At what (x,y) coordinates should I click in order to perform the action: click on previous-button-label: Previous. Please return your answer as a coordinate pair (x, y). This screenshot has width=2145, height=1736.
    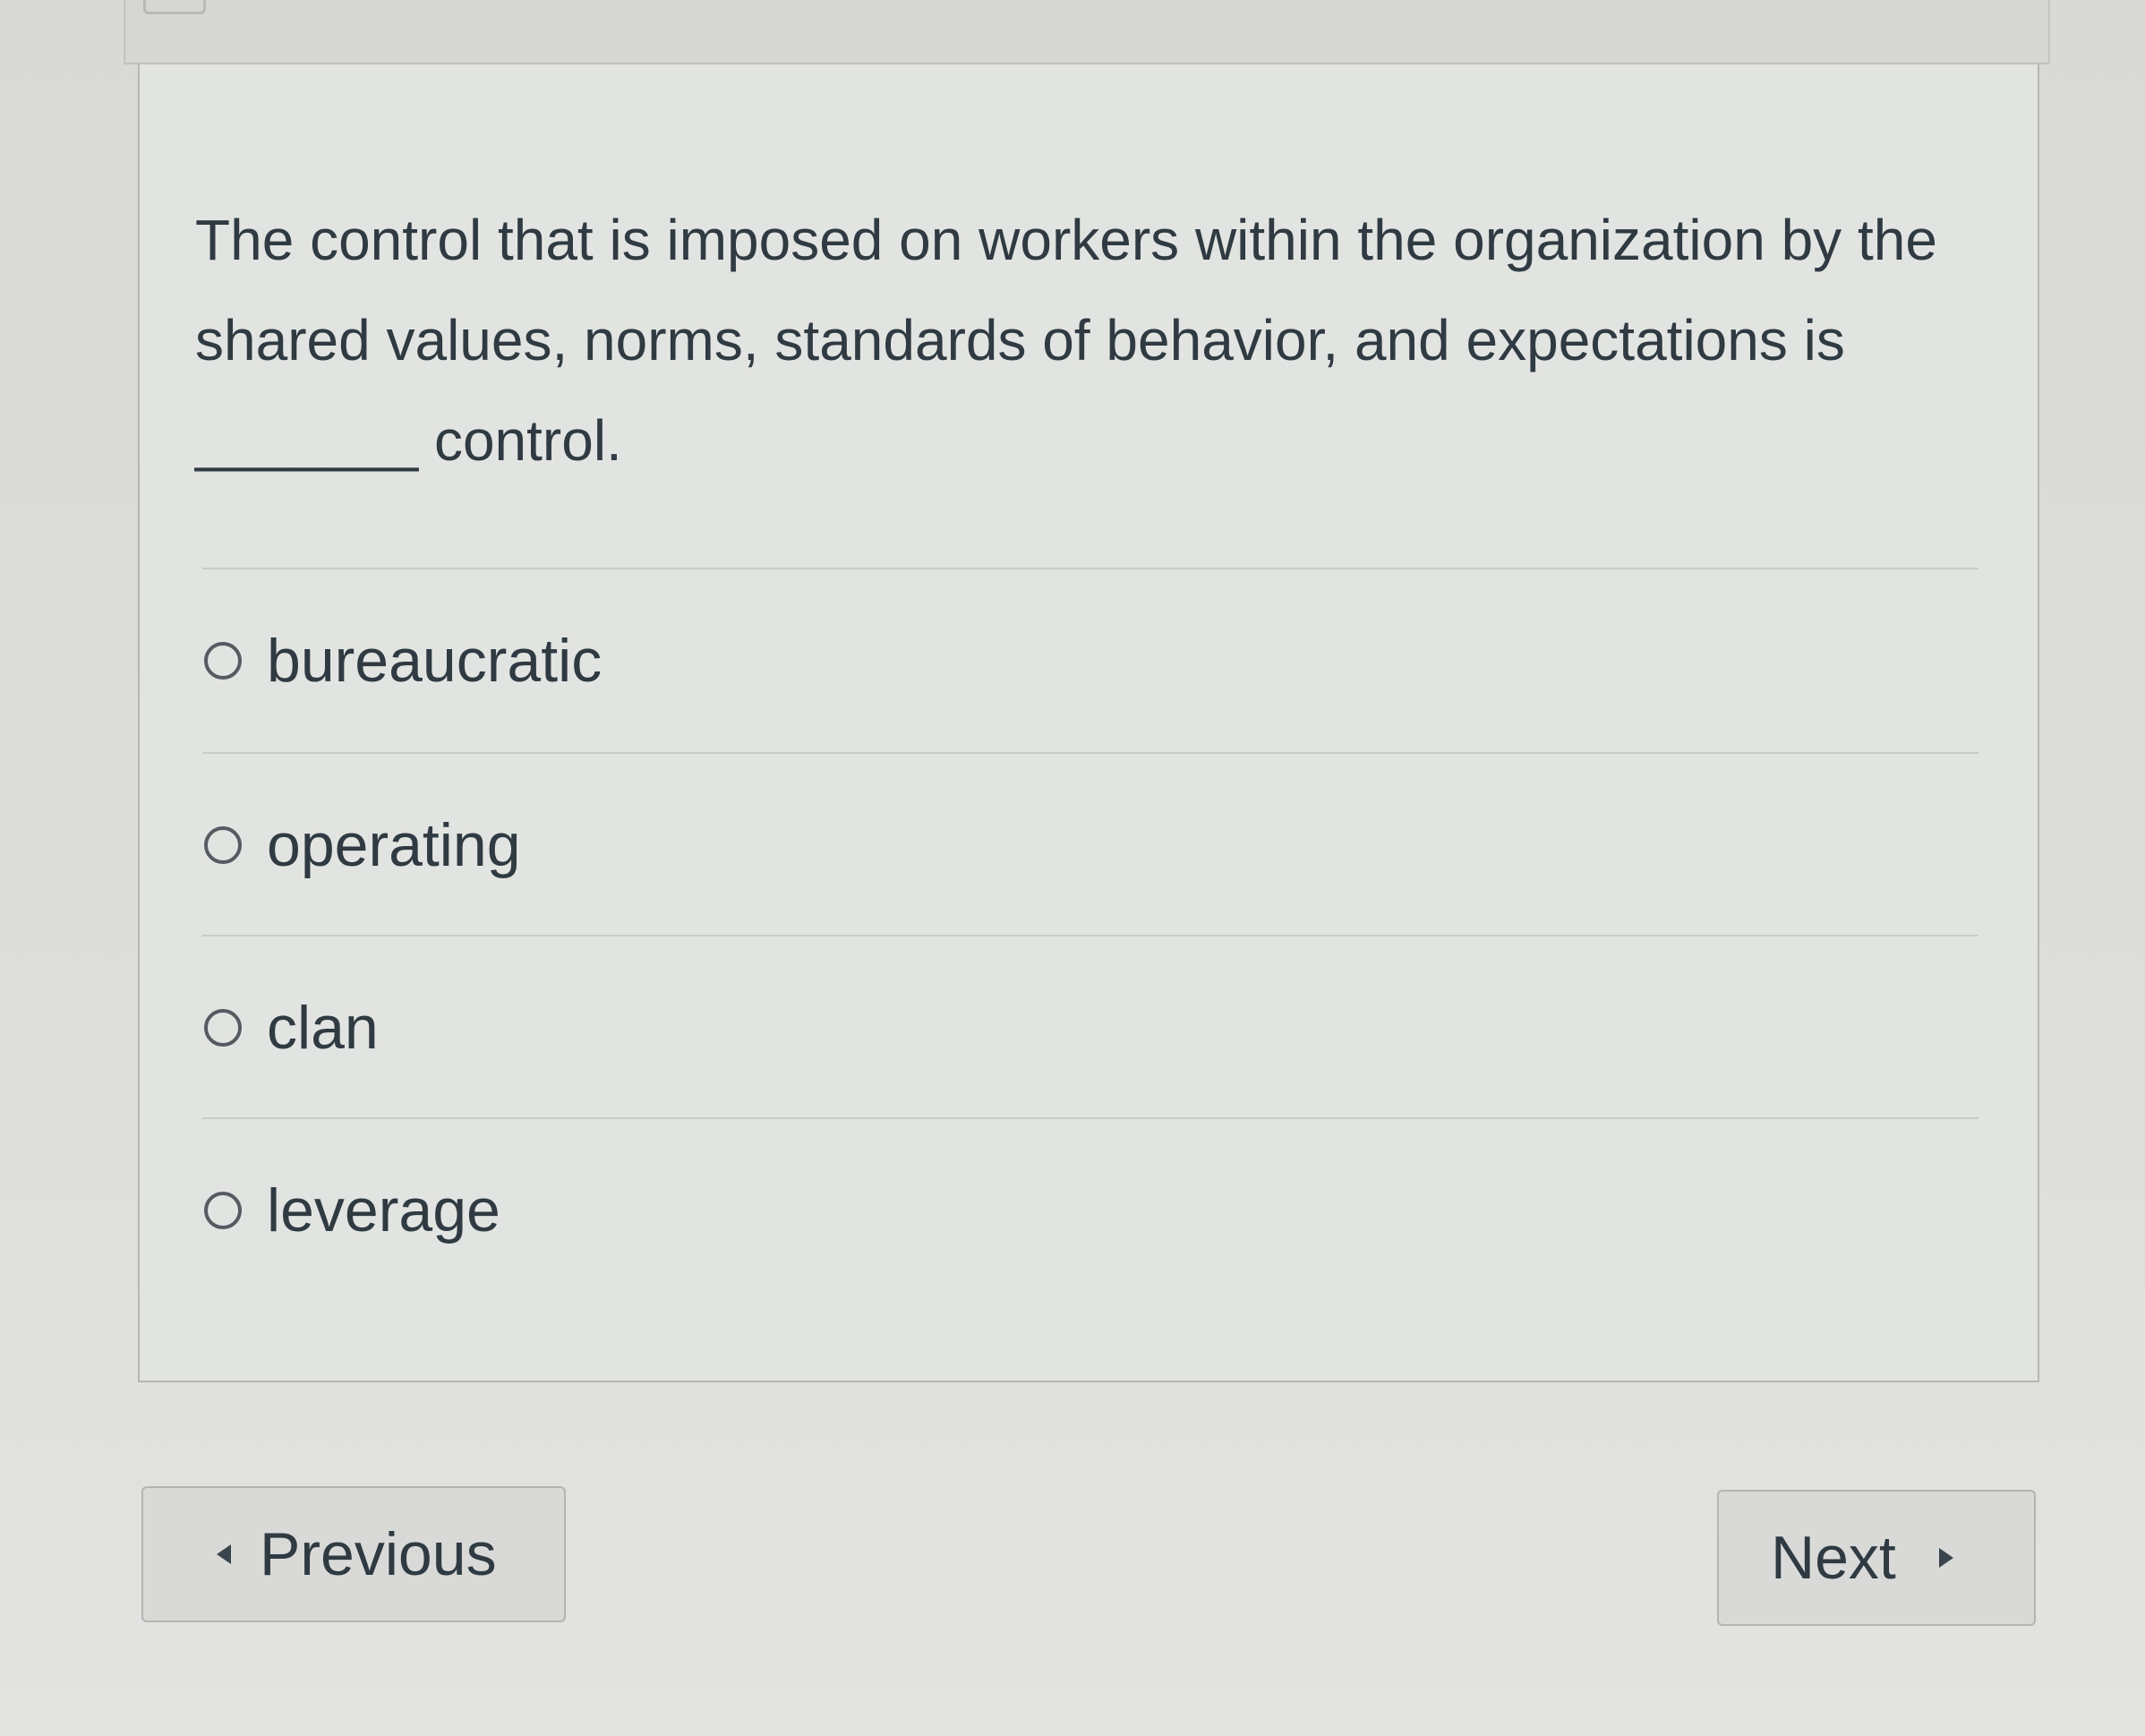
    Looking at the image, I should click on (378, 1554).